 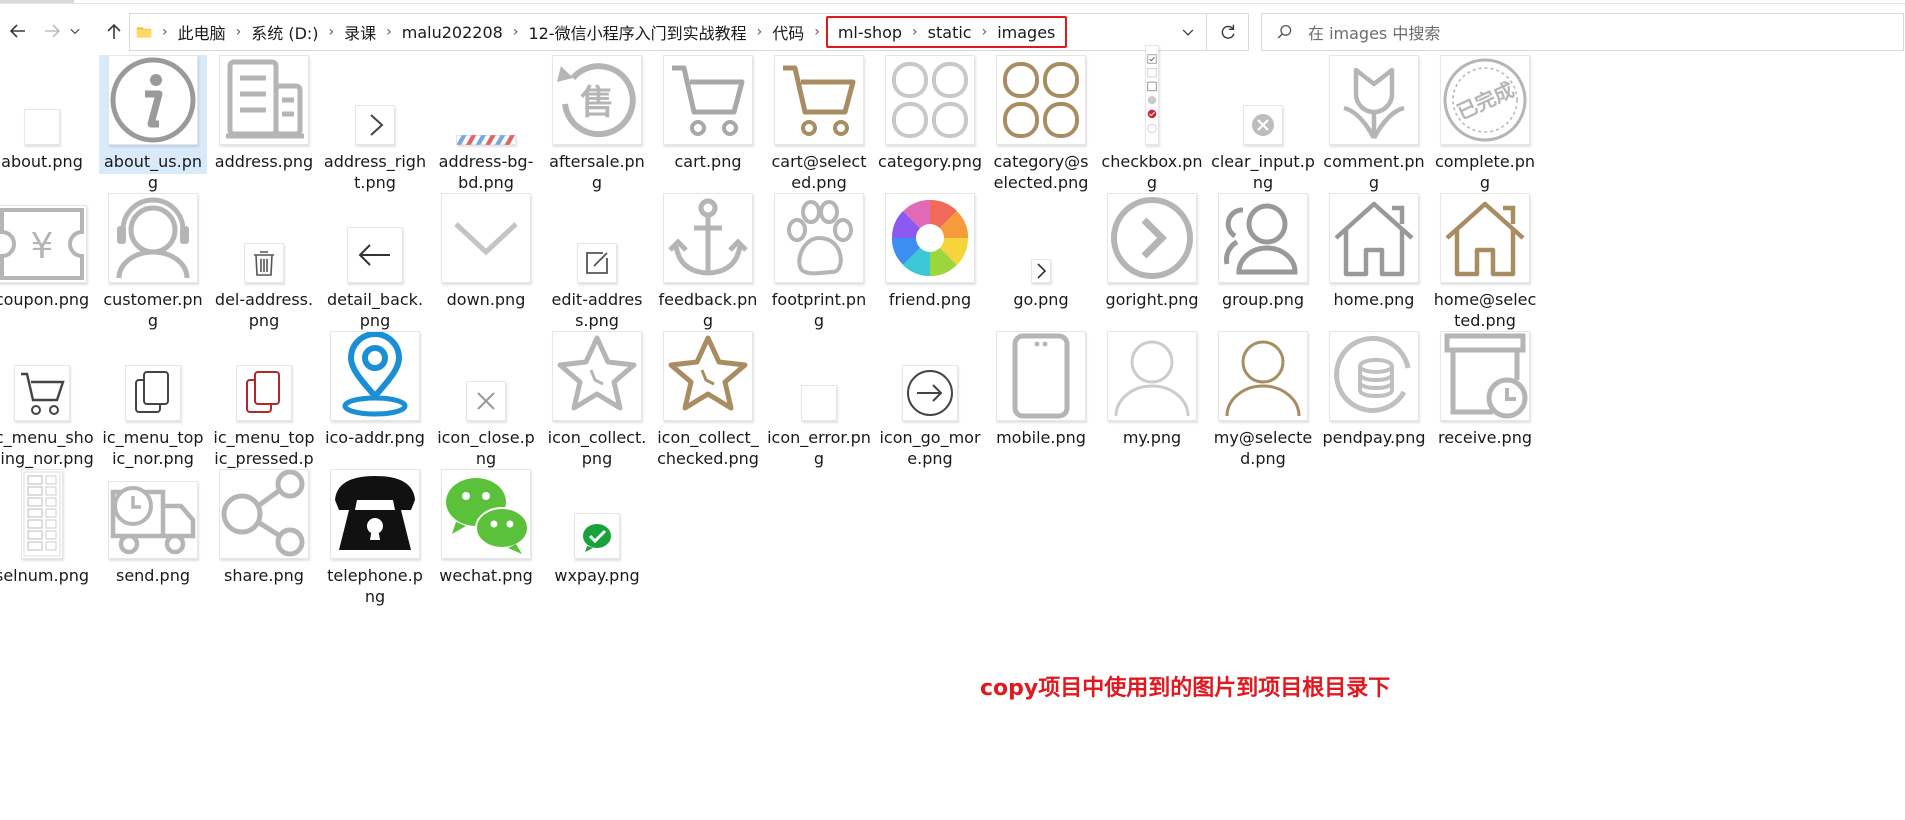 I want to click on file-item: del-address.png, so click(x=264, y=262).